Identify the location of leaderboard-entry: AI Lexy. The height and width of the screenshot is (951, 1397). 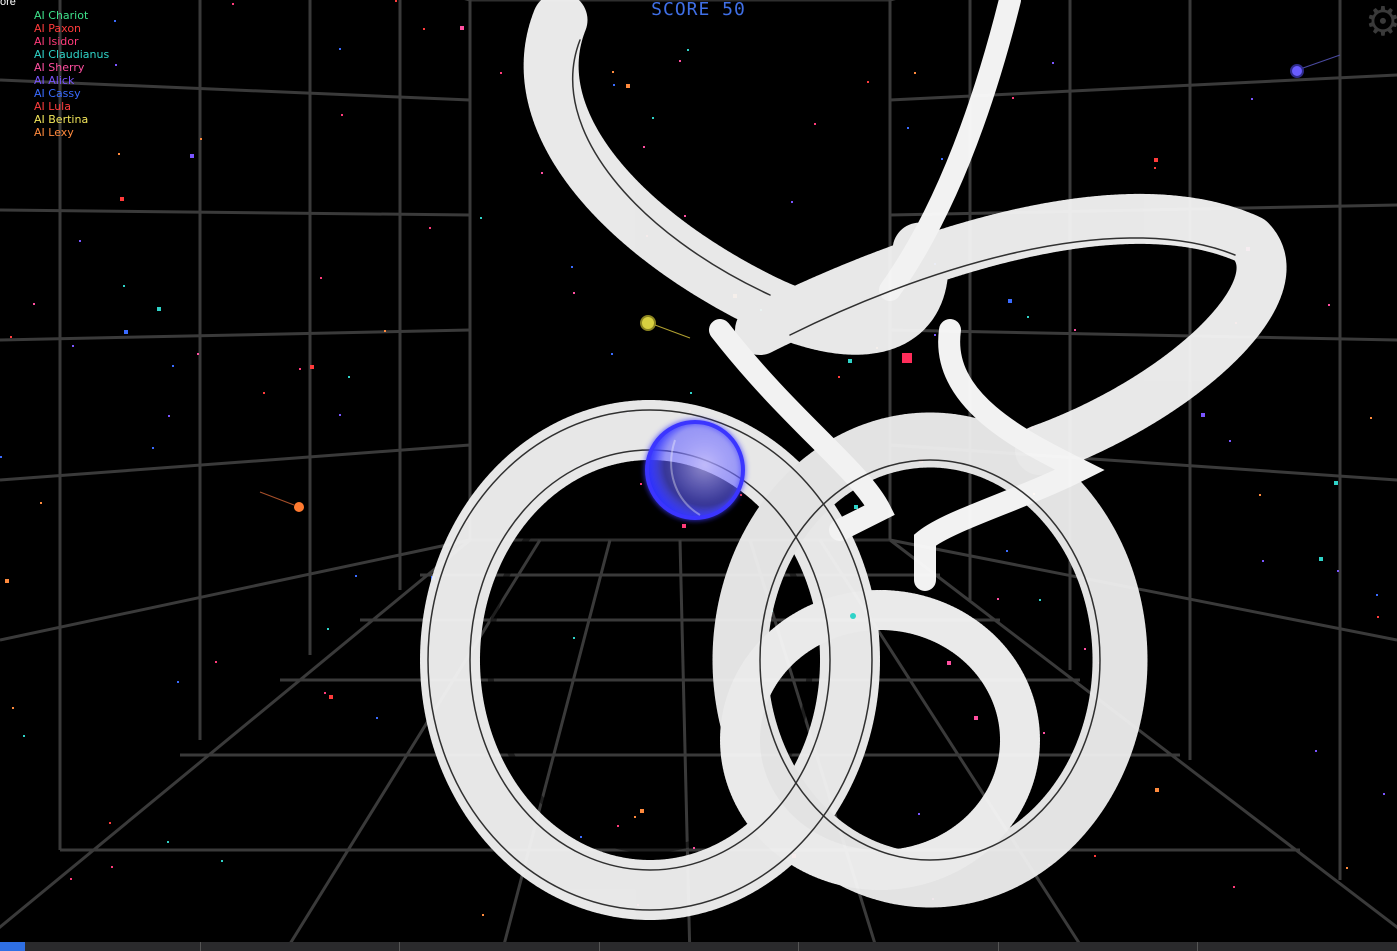
(54, 132).